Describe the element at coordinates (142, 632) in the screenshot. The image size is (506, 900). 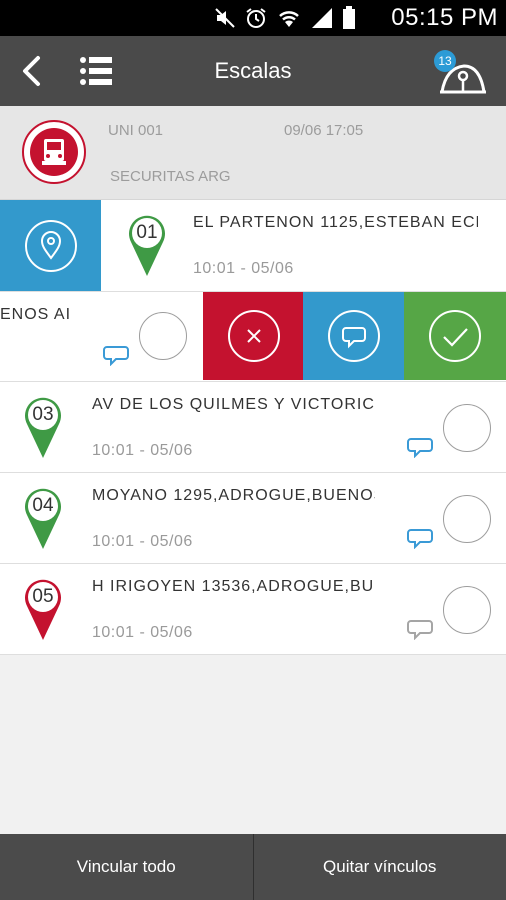
I see `stop-time-05: 10:01 - 05/06` at that location.